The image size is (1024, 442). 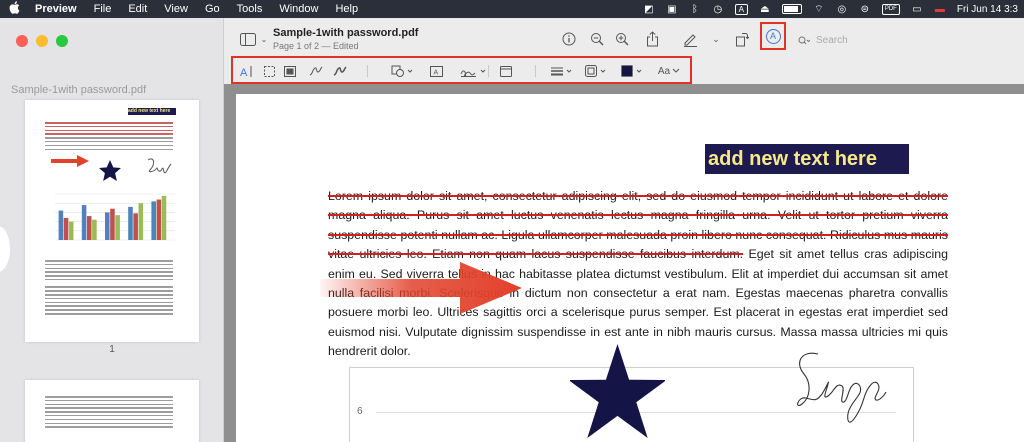 What do you see at coordinates (664, 71) in the screenshot?
I see `text-style-label: Aa` at bounding box center [664, 71].